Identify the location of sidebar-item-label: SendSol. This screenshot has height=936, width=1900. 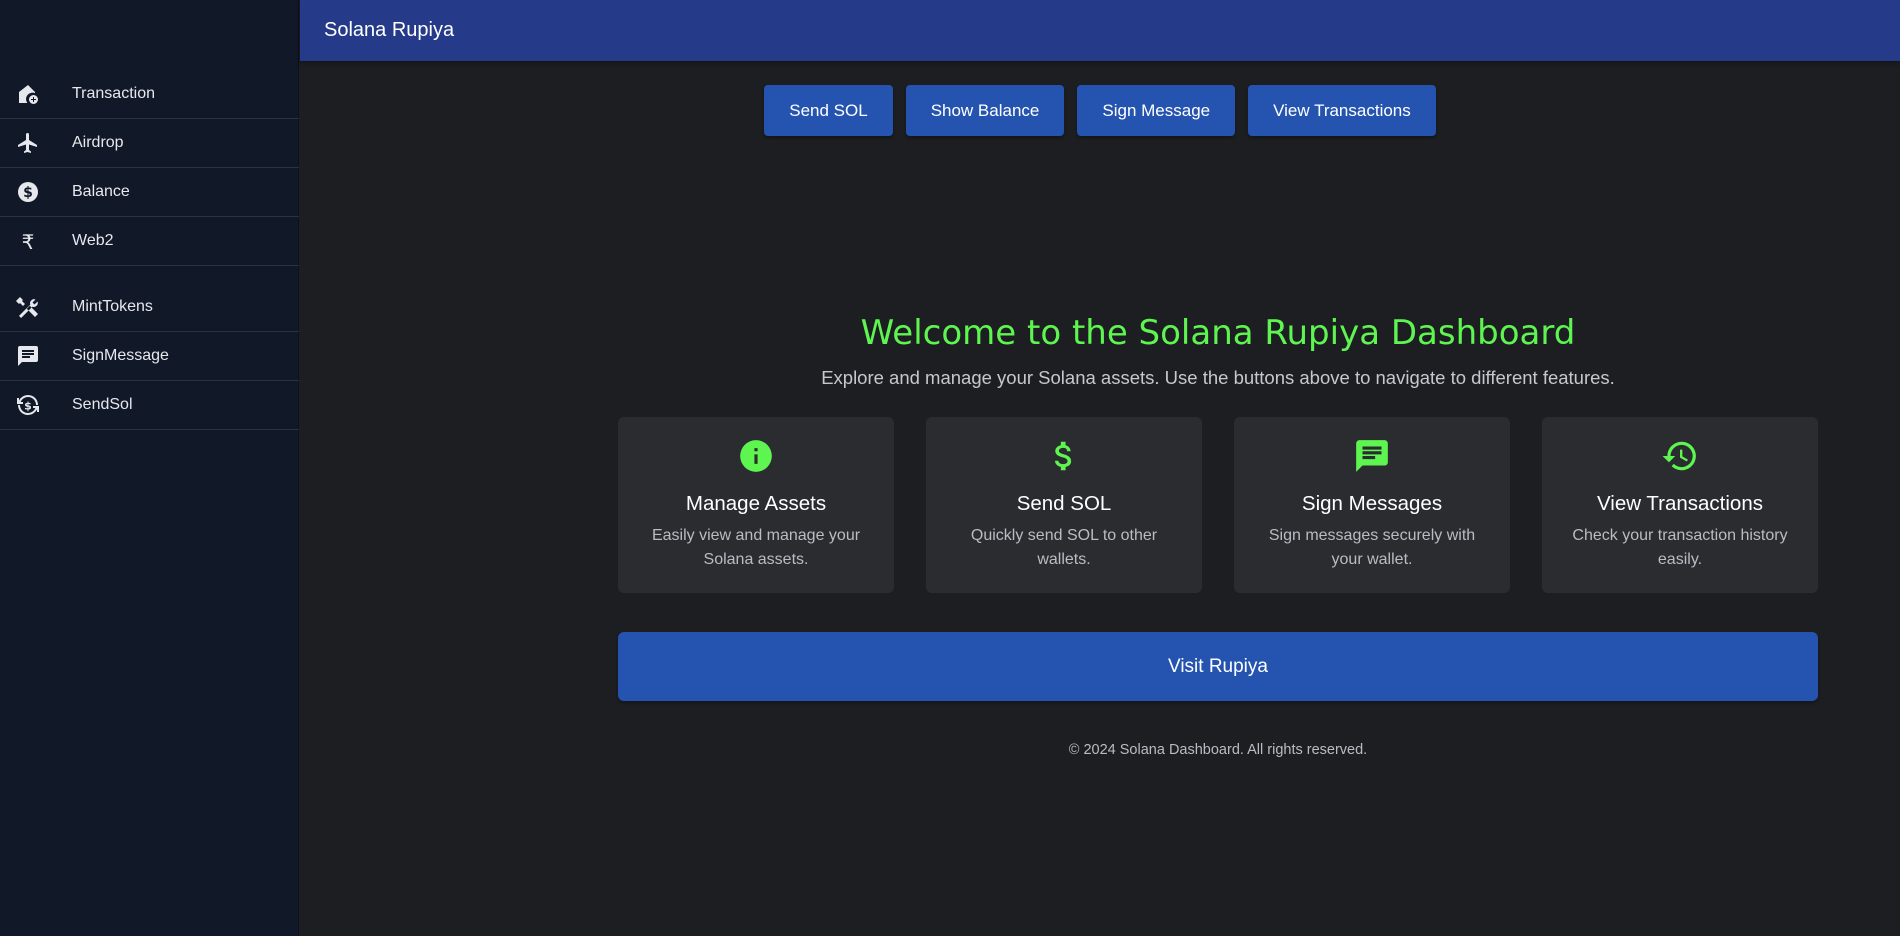
(102, 404).